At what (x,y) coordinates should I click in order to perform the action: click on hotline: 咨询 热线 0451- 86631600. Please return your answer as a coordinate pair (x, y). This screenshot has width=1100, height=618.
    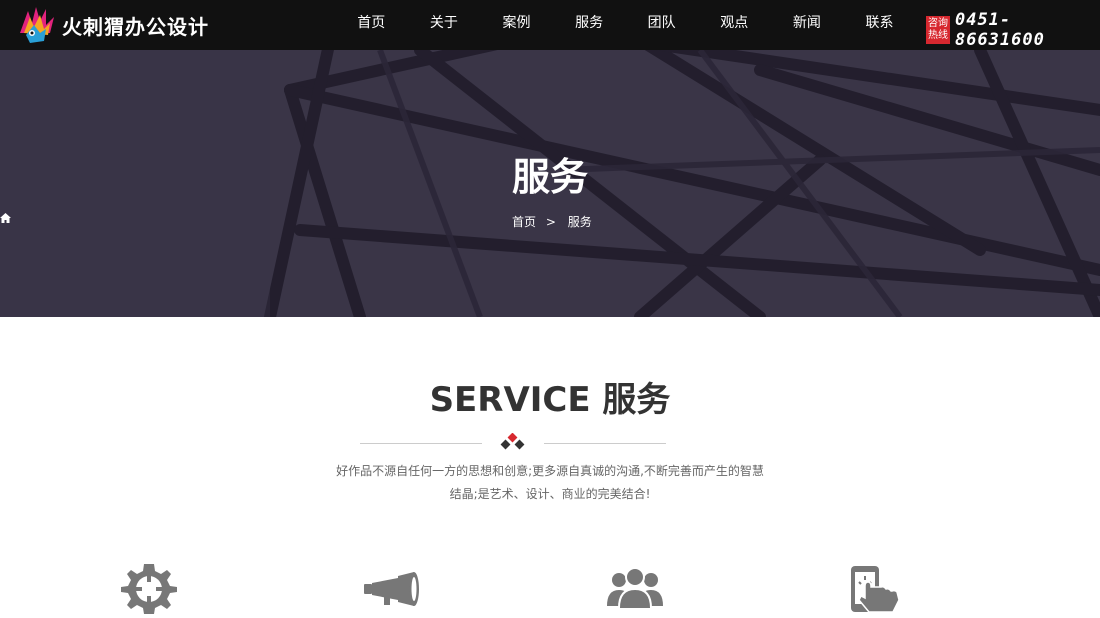
    Looking at the image, I should click on (1013, 30).